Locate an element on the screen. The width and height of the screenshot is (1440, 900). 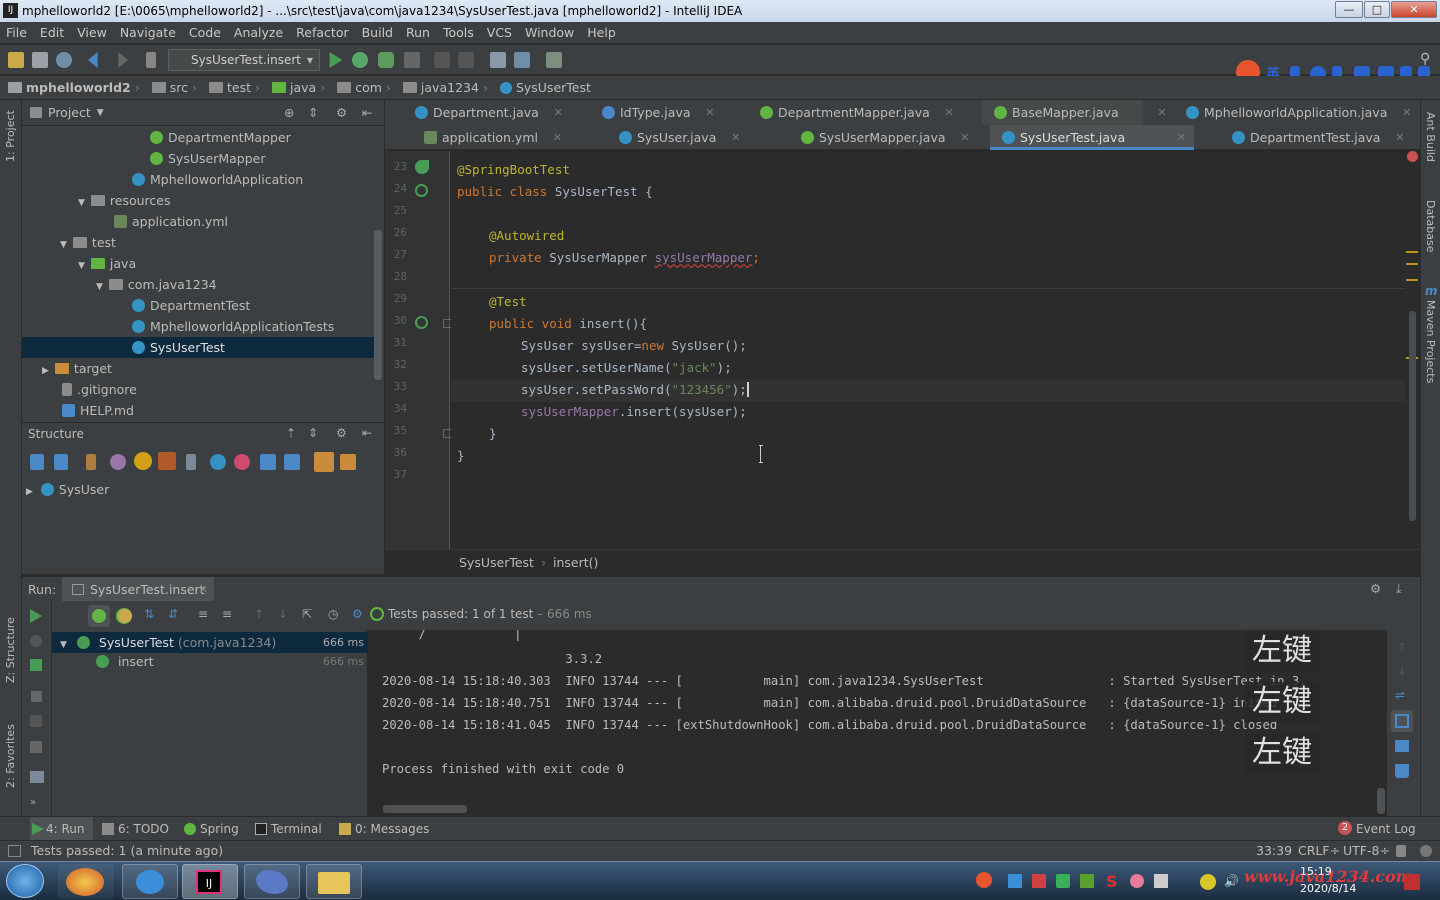
attach-icon is located at coordinates (466, 60).